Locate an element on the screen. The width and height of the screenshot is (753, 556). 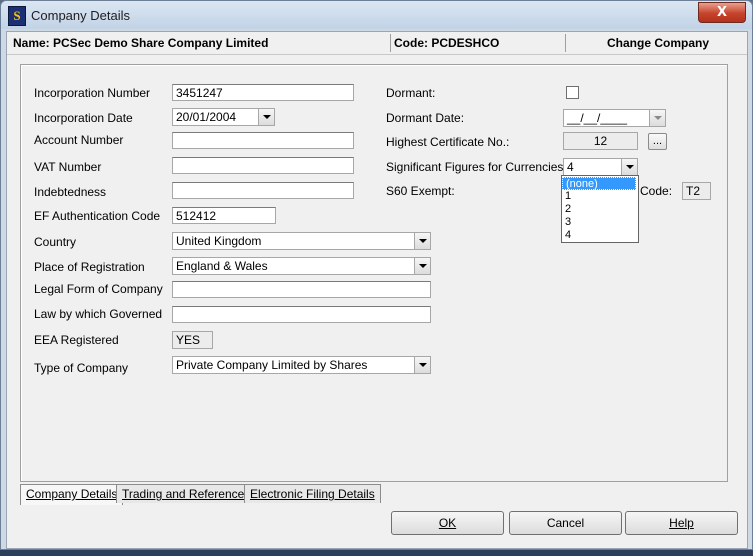
incorporation-number-label: Incorporation Number is located at coordinates (92, 93).